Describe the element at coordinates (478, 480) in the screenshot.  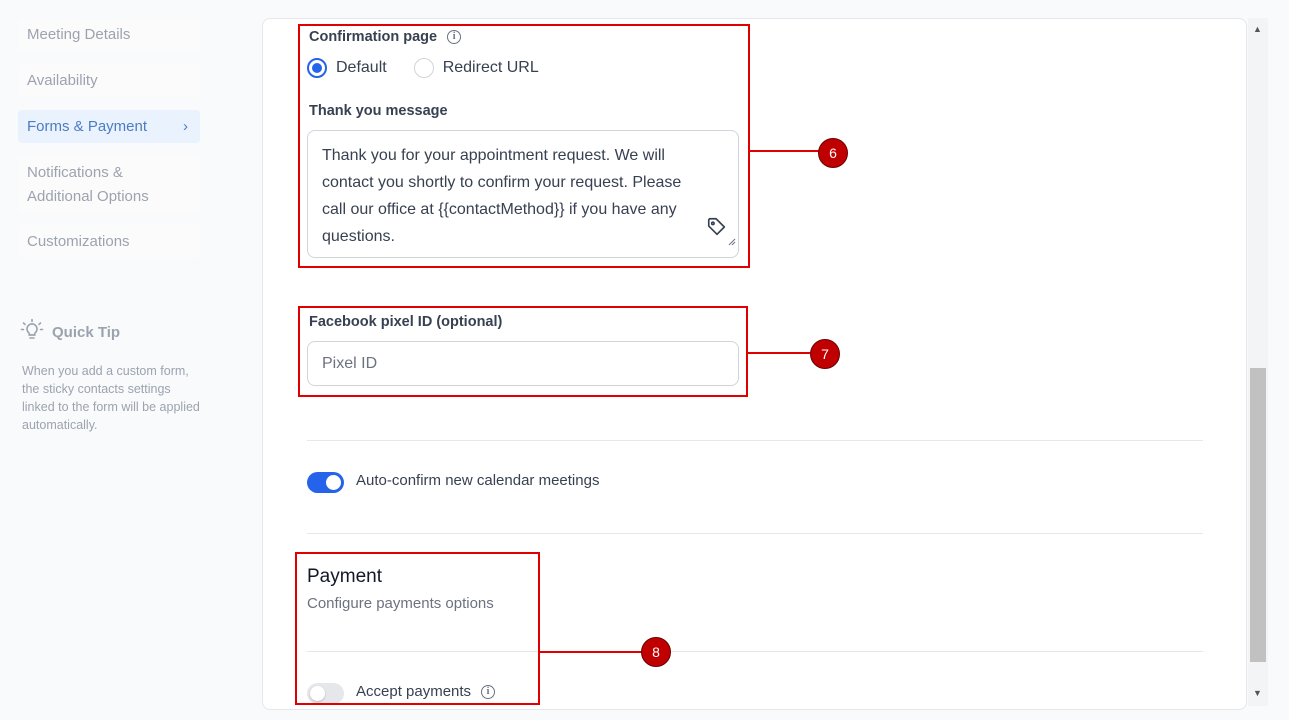
I see `auto-confirm-label: Auto-confirm new calendar meetings` at that location.